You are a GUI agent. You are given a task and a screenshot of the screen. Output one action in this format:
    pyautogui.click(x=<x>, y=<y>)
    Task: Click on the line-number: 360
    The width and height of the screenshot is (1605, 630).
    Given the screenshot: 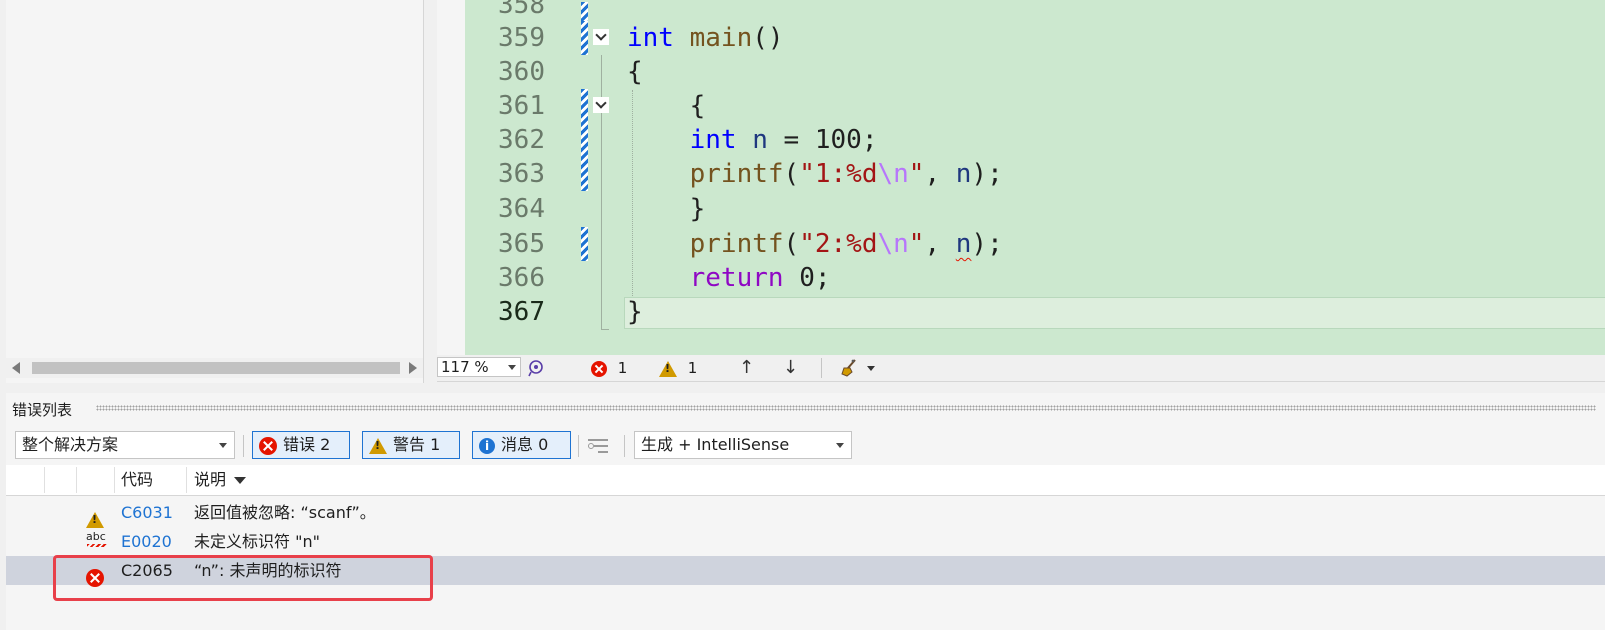 What is the action you would take?
    pyautogui.click(x=521, y=72)
    